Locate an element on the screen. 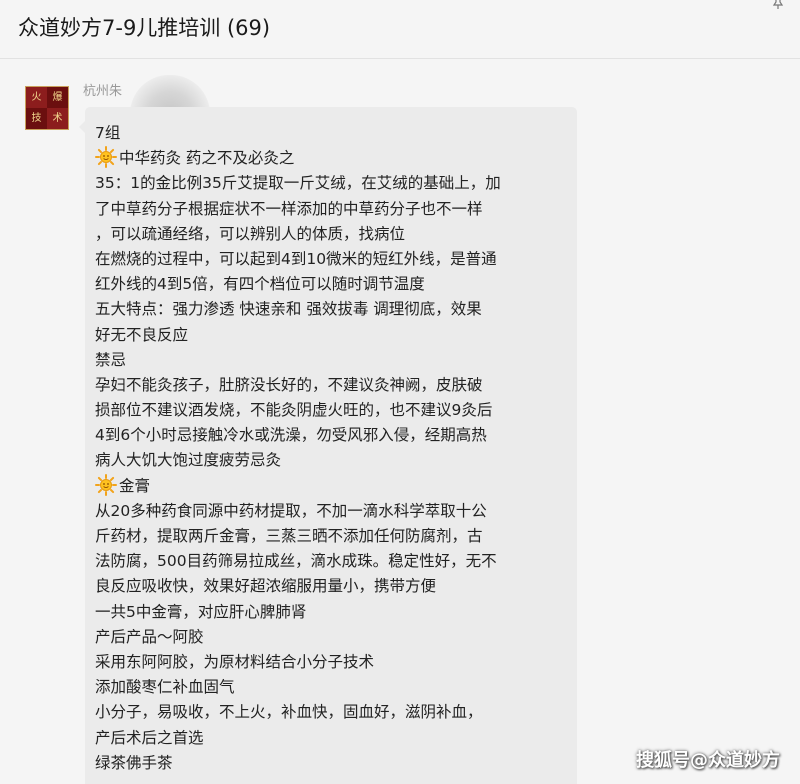  message-line: 7组 is located at coordinates (335, 133).